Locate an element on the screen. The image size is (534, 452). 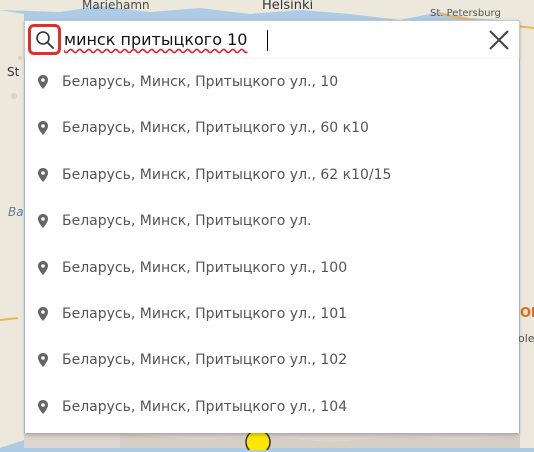
suggestion-item: Беларусь, Минск, Притыцкого ул. is located at coordinates (272, 221).